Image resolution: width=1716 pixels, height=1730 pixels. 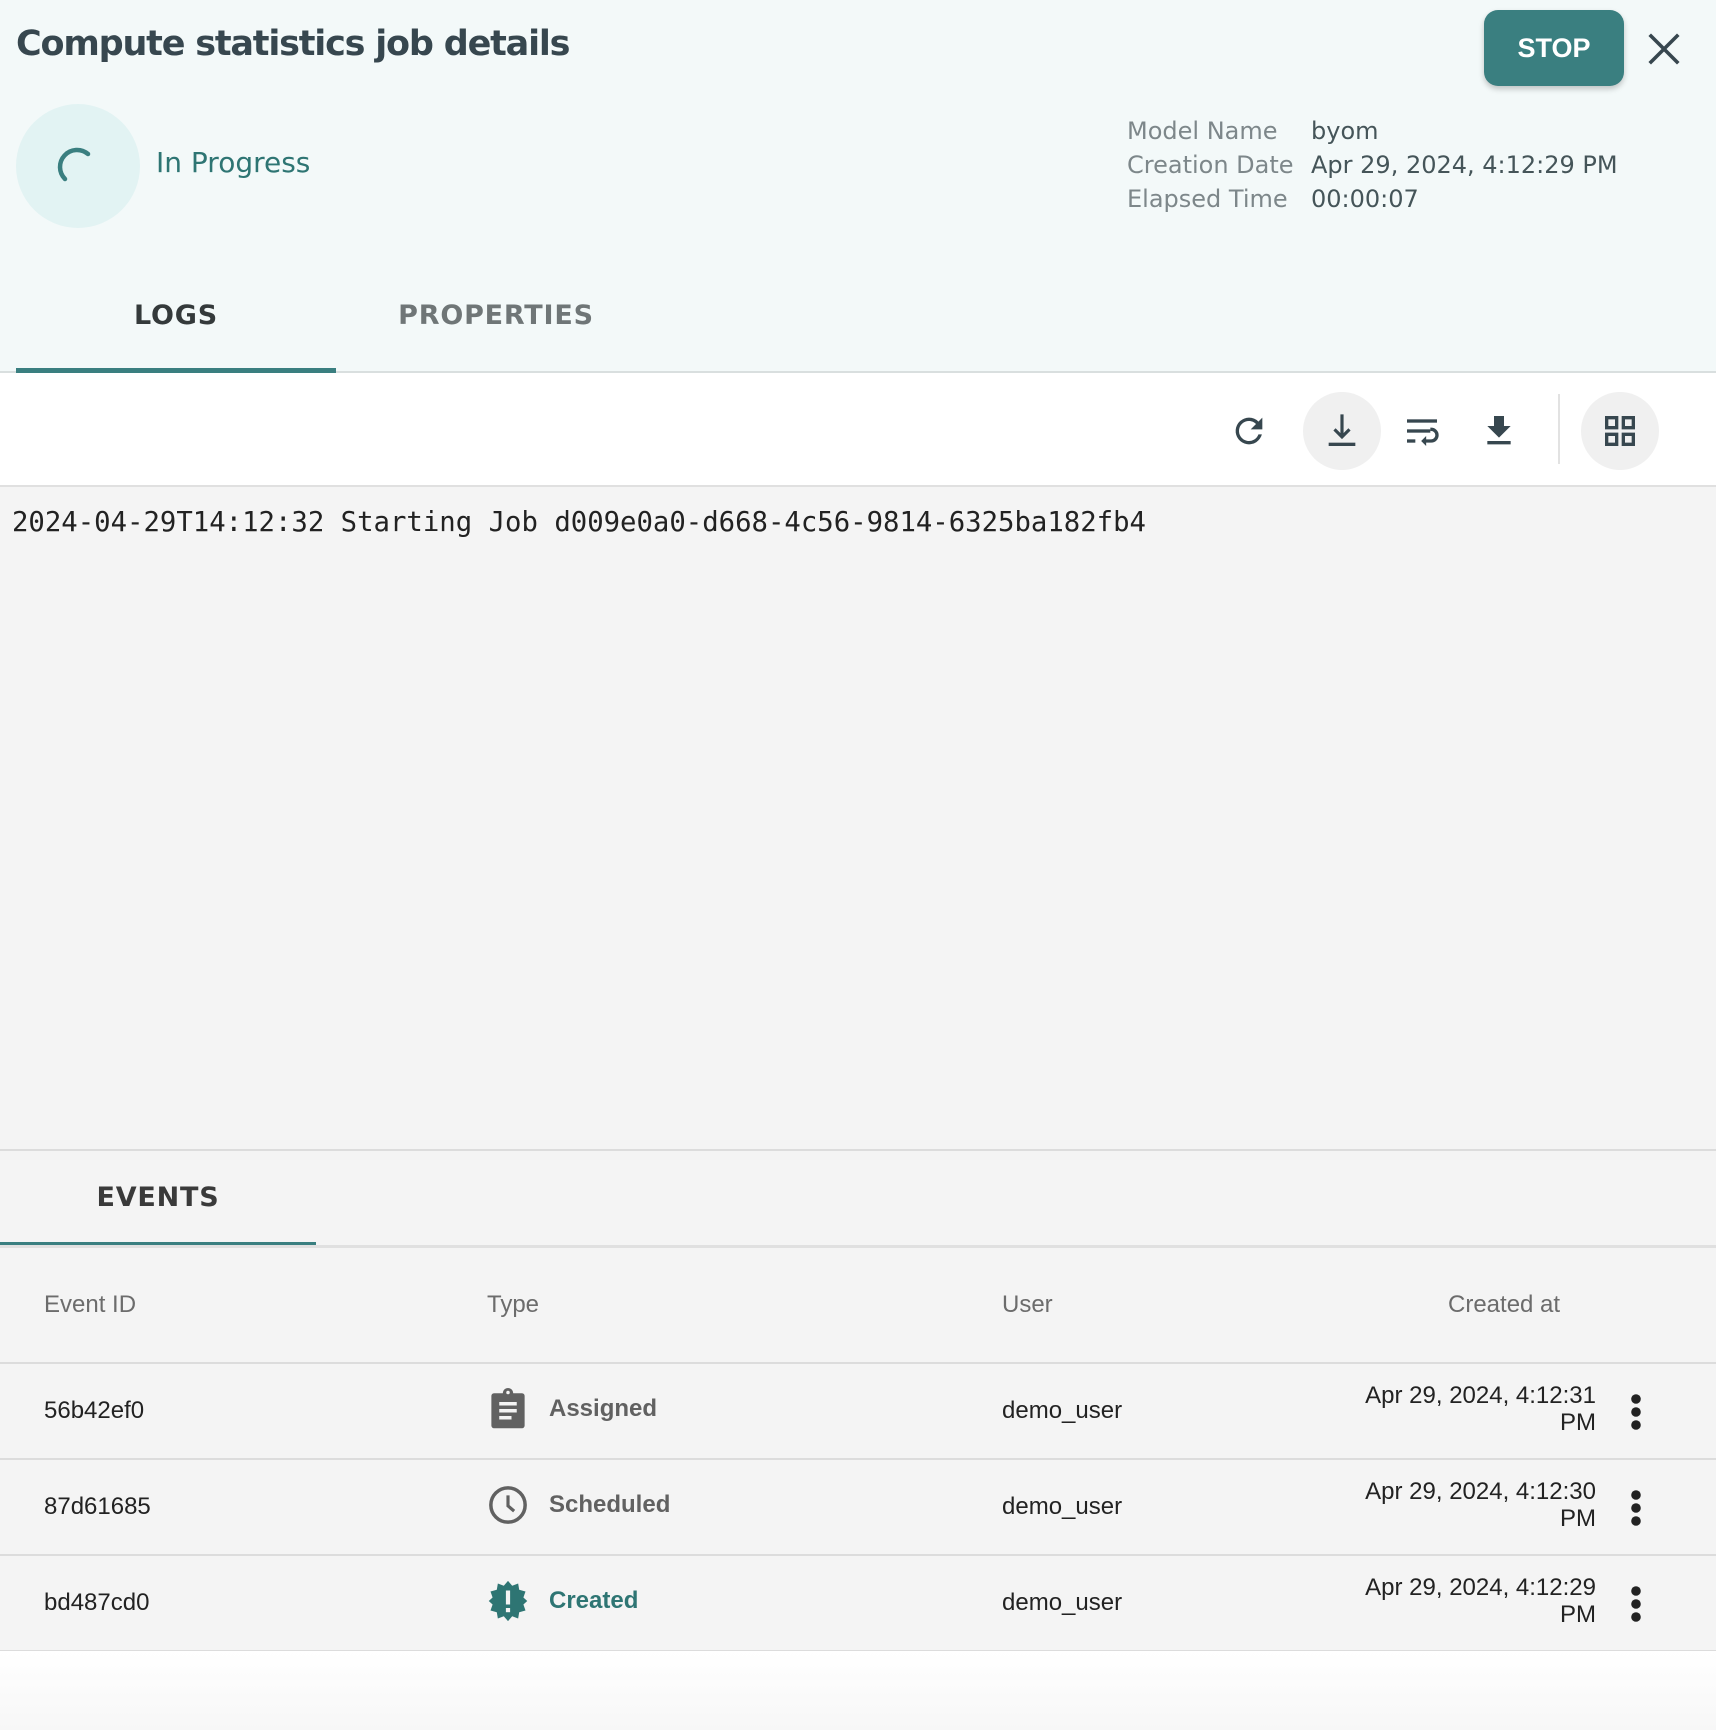 I want to click on scroll-to-bottom-button, so click(x=1342, y=431).